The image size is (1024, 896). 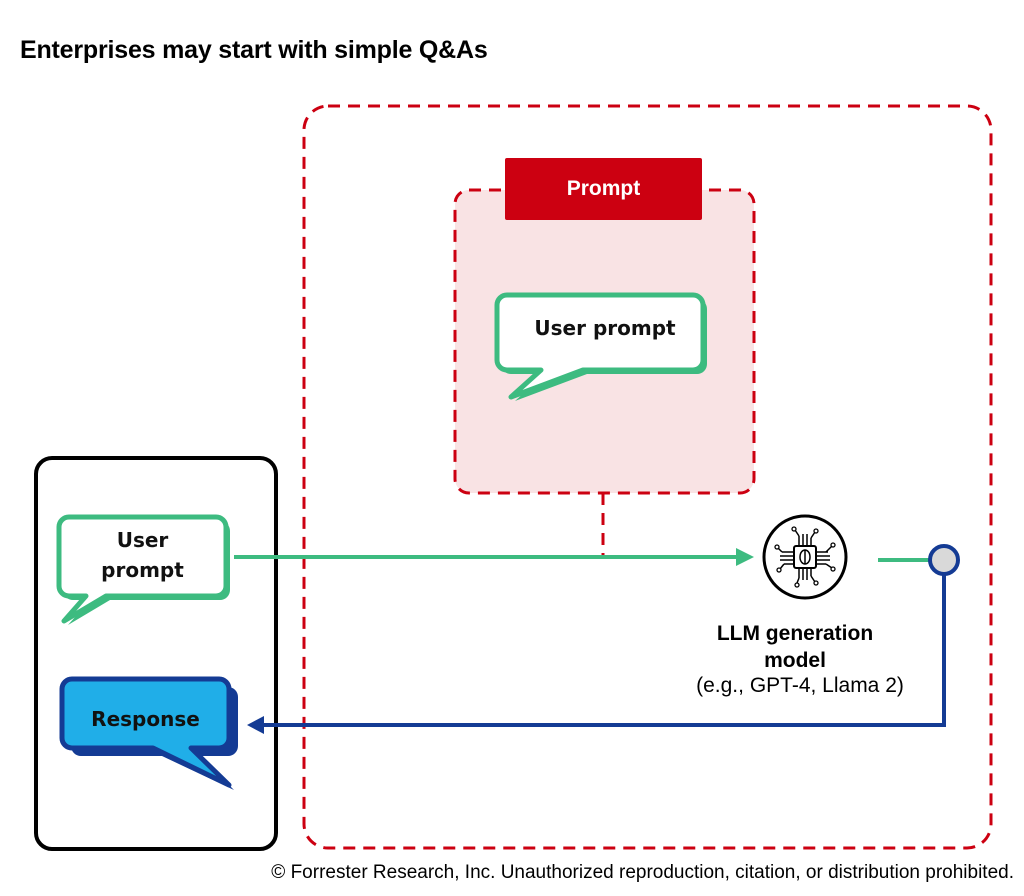 What do you see at coordinates (795, 633) in the screenshot?
I see `llm-title-line1: LLM generation` at bounding box center [795, 633].